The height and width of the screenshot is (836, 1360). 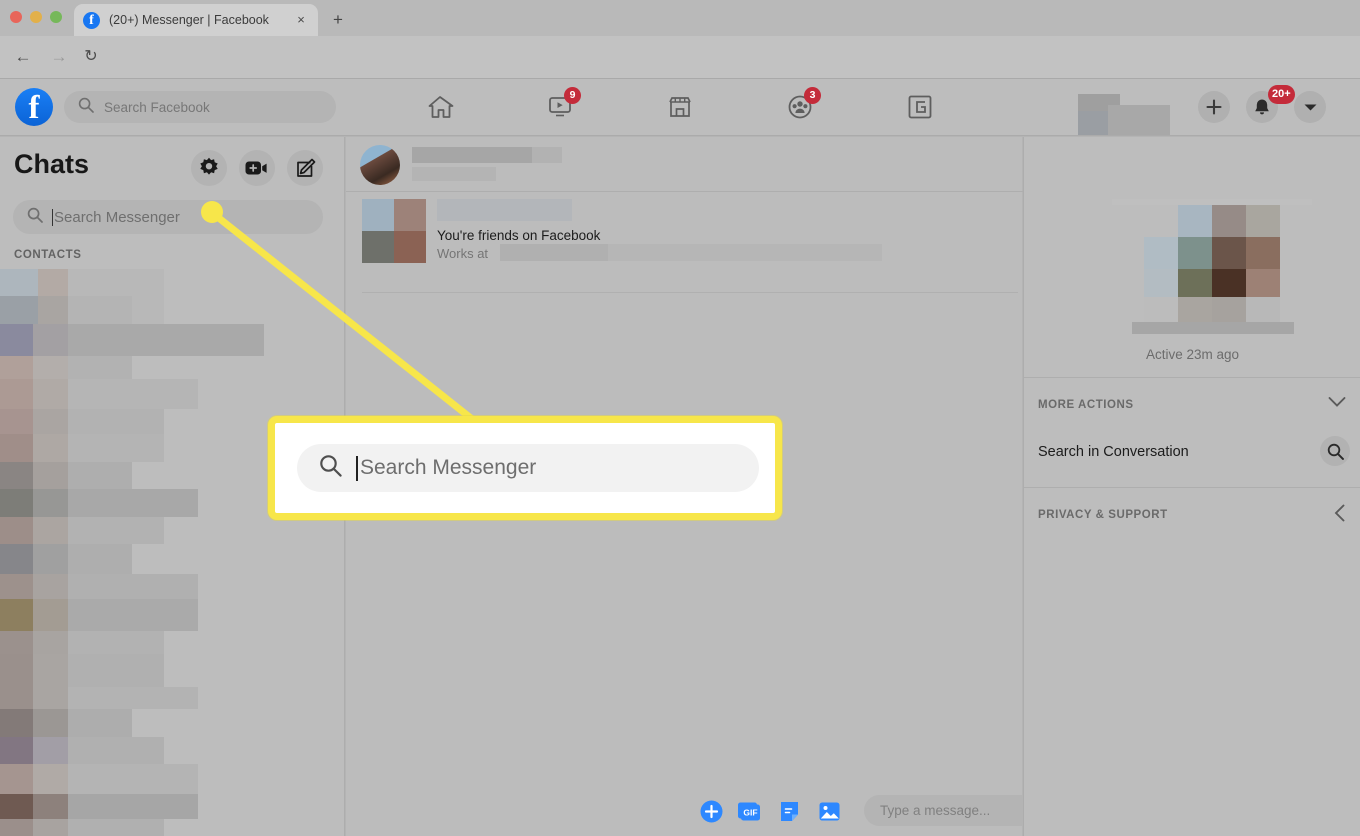 What do you see at coordinates (710, 107) in the screenshot?
I see `facebook-main-nav: 9 3` at bounding box center [710, 107].